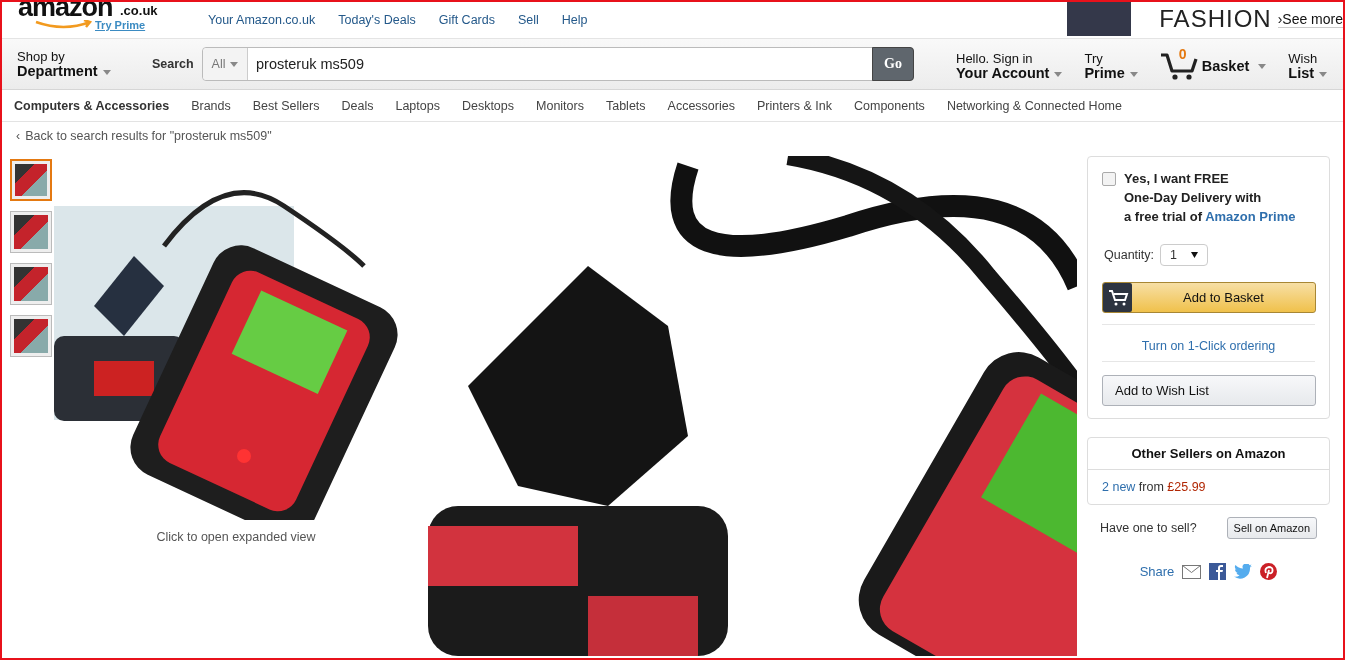 The height and width of the screenshot is (660, 1345). Describe the element at coordinates (574, 20) in the screenshot. I see `top-link: Help` at that location.